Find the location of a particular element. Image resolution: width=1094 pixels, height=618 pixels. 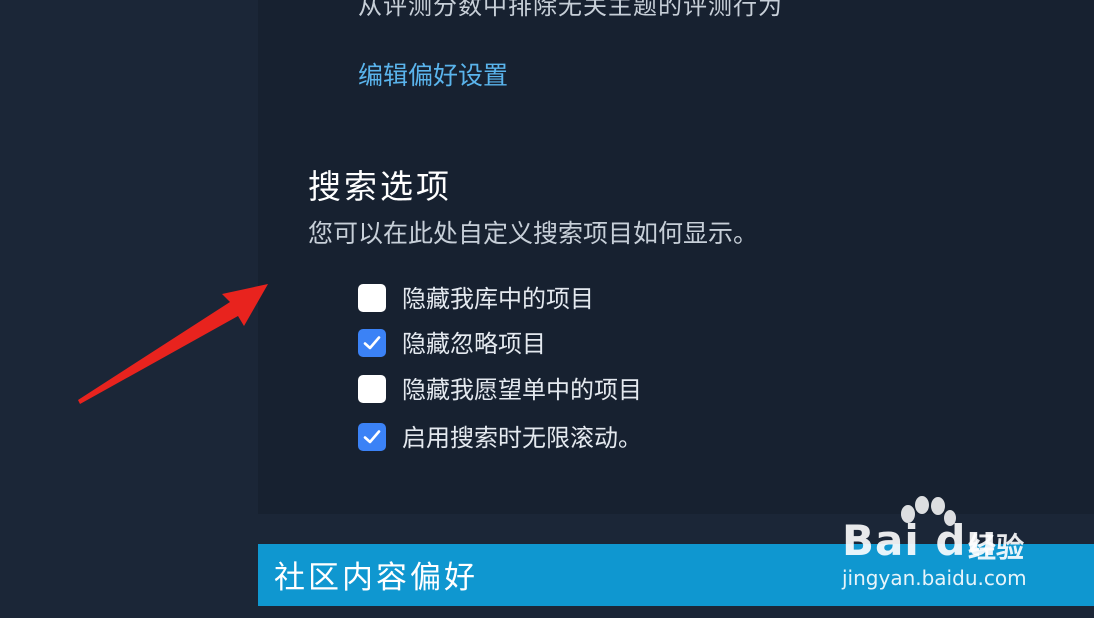

exclude-offtopic-text: 从评测分数中排除无关主题的评测行为 is located at coordinates (570, 10).